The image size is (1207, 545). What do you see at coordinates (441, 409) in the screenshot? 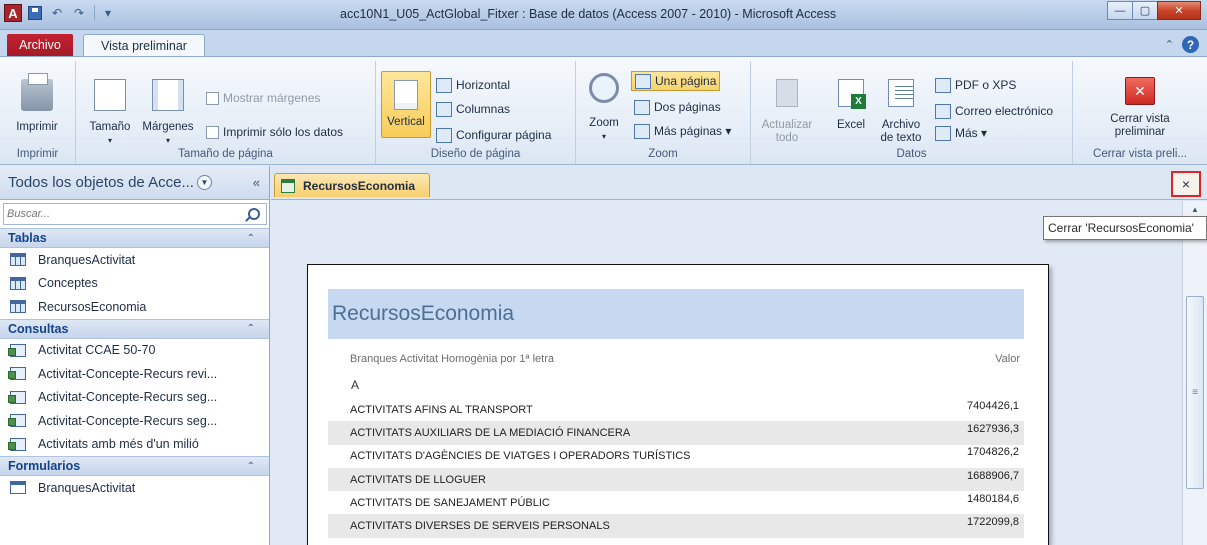
I see `row-name: ACTIVITATS AFINS AL TRANSPORT` at bounding box center [441, 409].